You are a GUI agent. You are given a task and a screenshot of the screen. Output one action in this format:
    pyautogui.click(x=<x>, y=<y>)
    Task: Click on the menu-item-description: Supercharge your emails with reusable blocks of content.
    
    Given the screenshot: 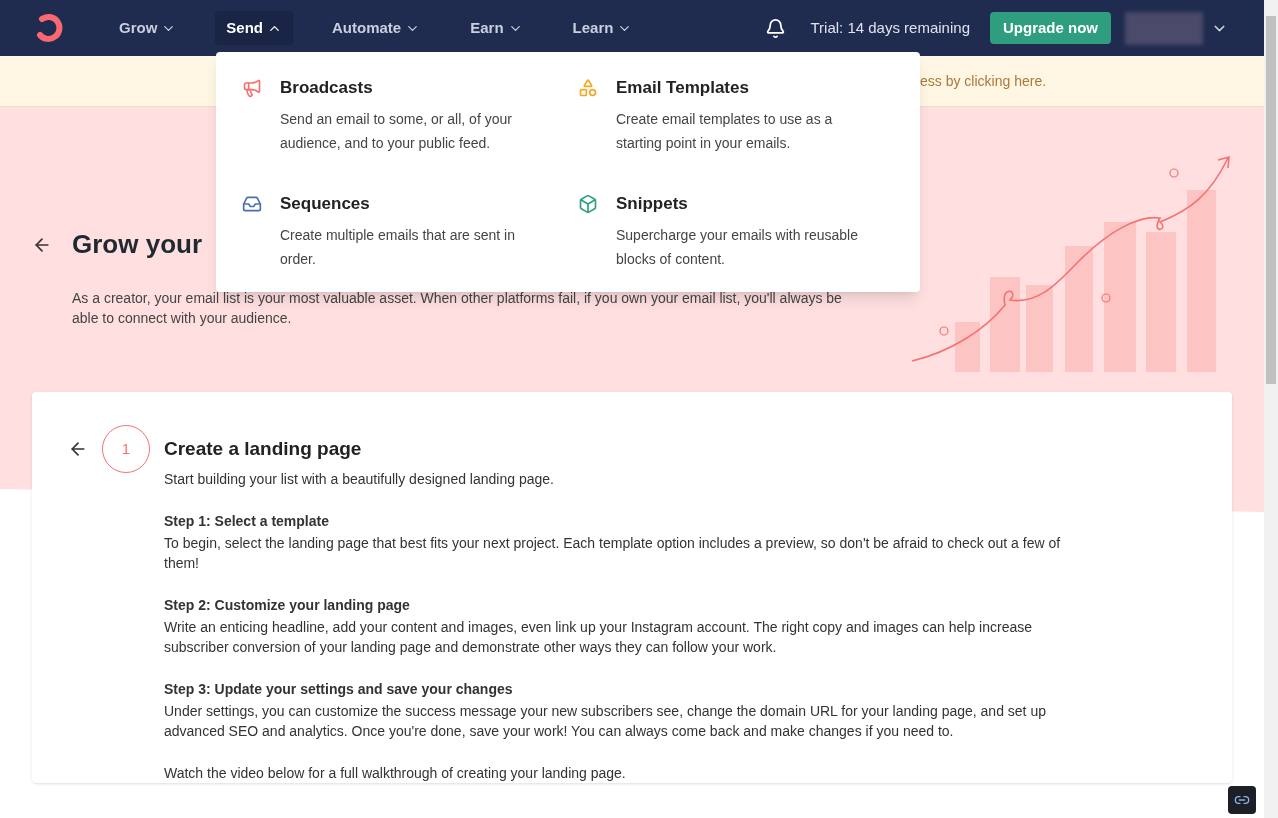 What is the action you would take?
    pyautogui.click(x=737, y=247)
    